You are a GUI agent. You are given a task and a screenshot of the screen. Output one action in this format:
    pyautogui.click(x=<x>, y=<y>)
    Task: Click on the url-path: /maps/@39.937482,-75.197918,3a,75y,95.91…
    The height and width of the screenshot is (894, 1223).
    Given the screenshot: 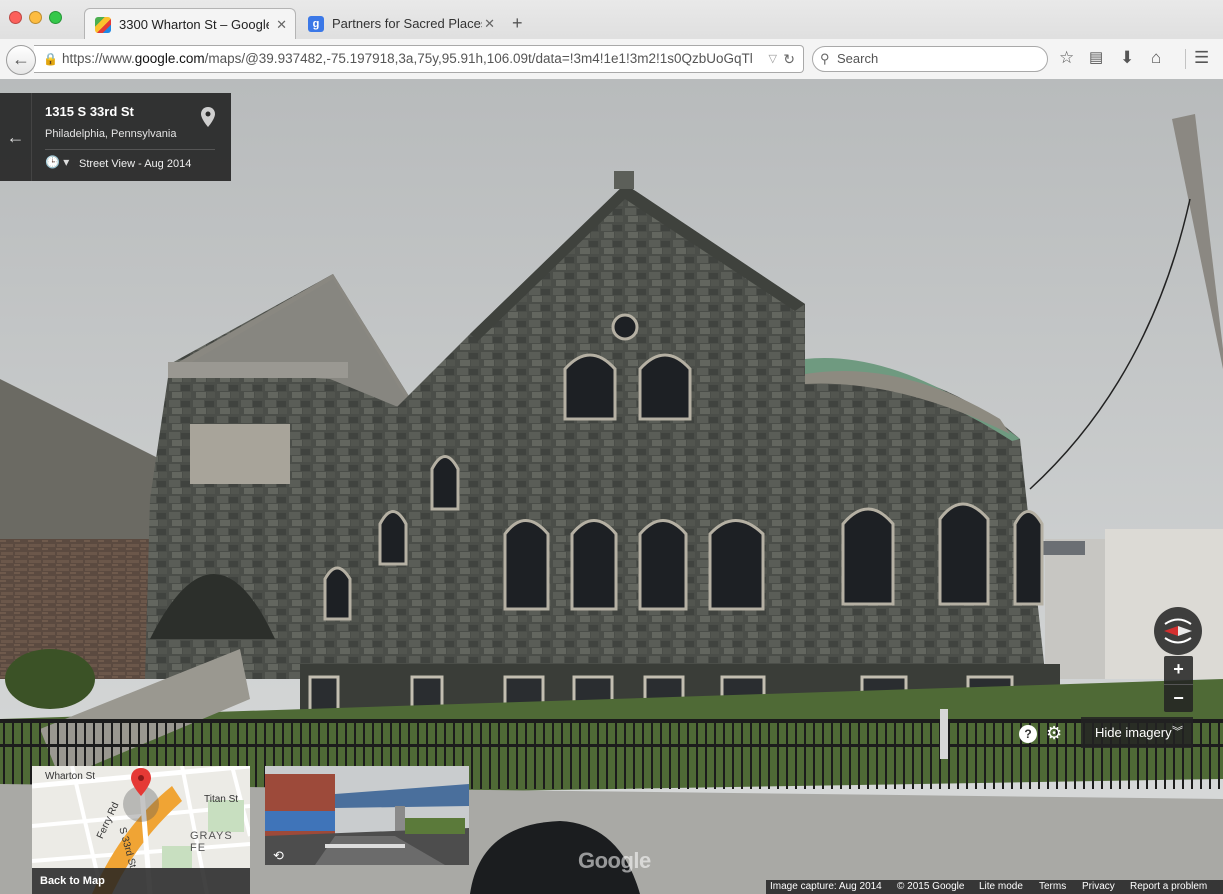 What is the action you would take?
    pyautogui.click(x=478, y=58)
    